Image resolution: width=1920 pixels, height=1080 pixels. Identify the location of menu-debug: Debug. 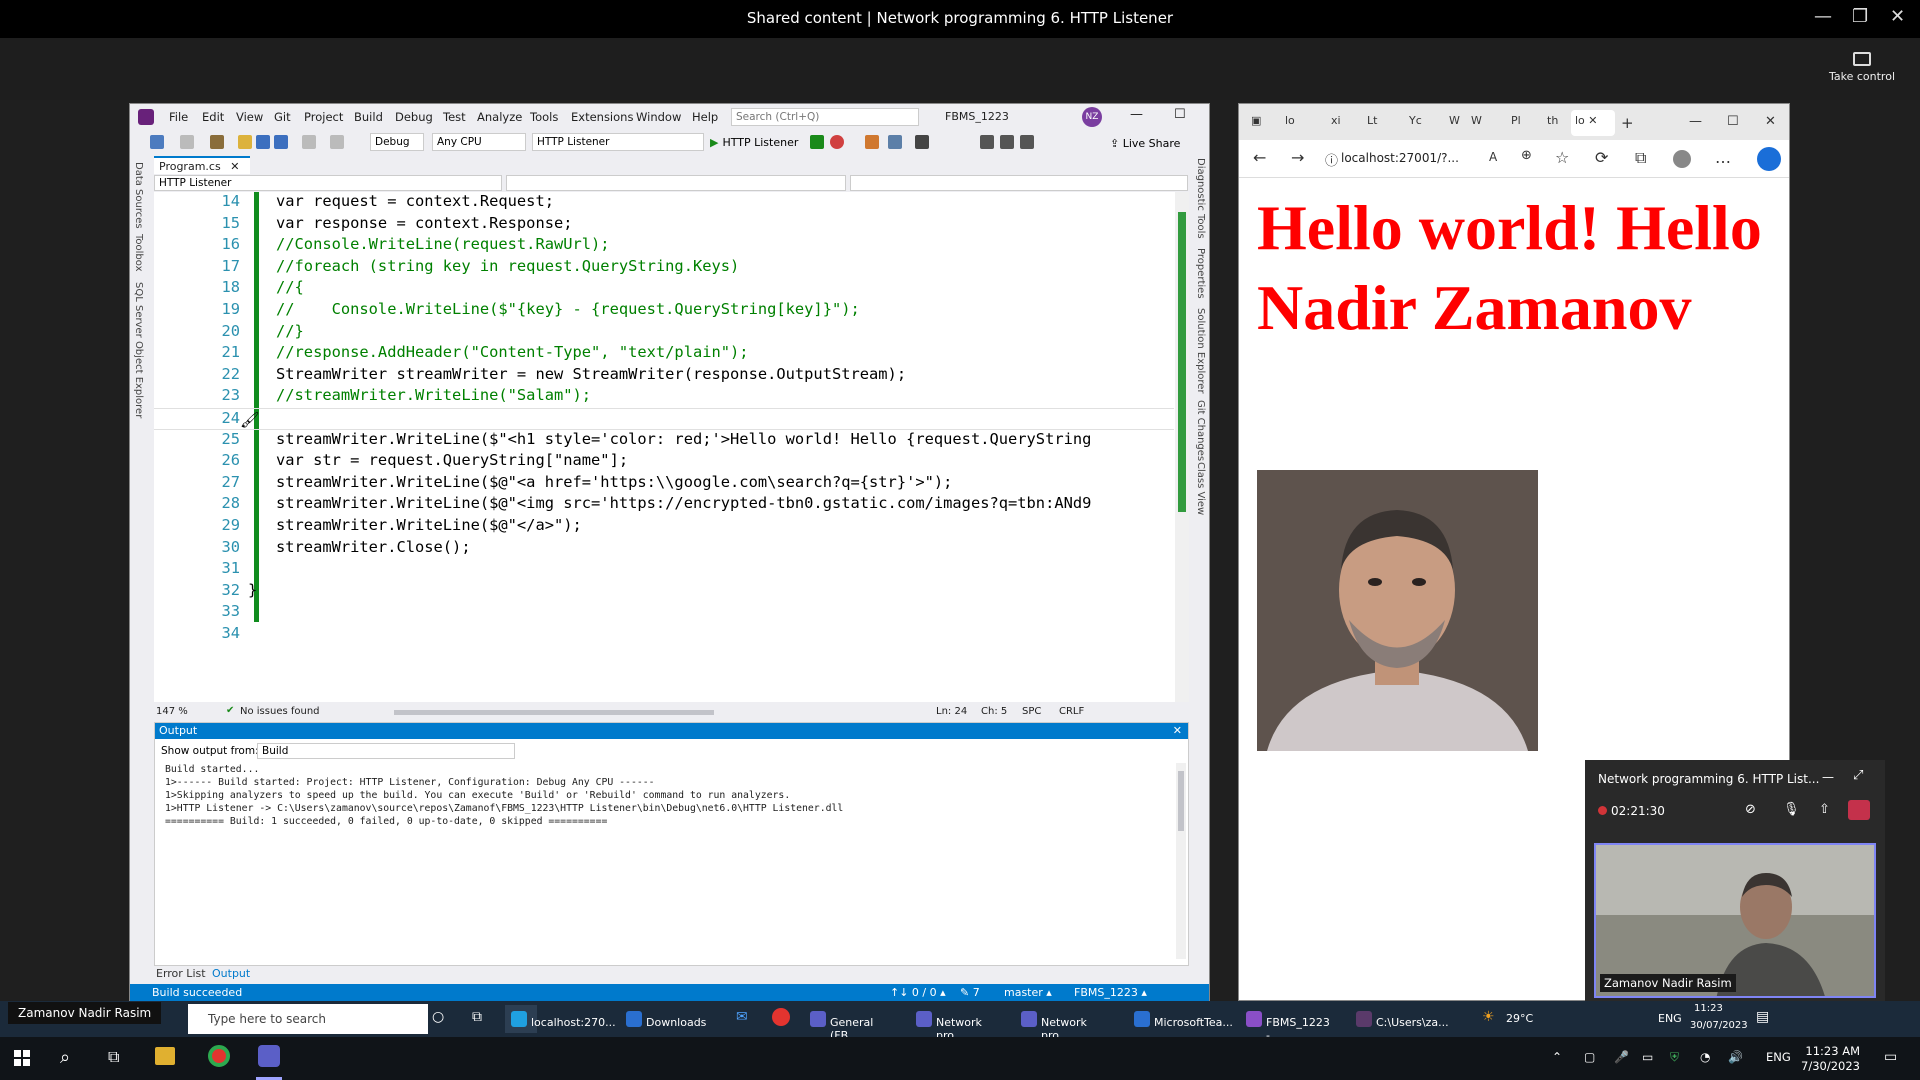
(414, 117).